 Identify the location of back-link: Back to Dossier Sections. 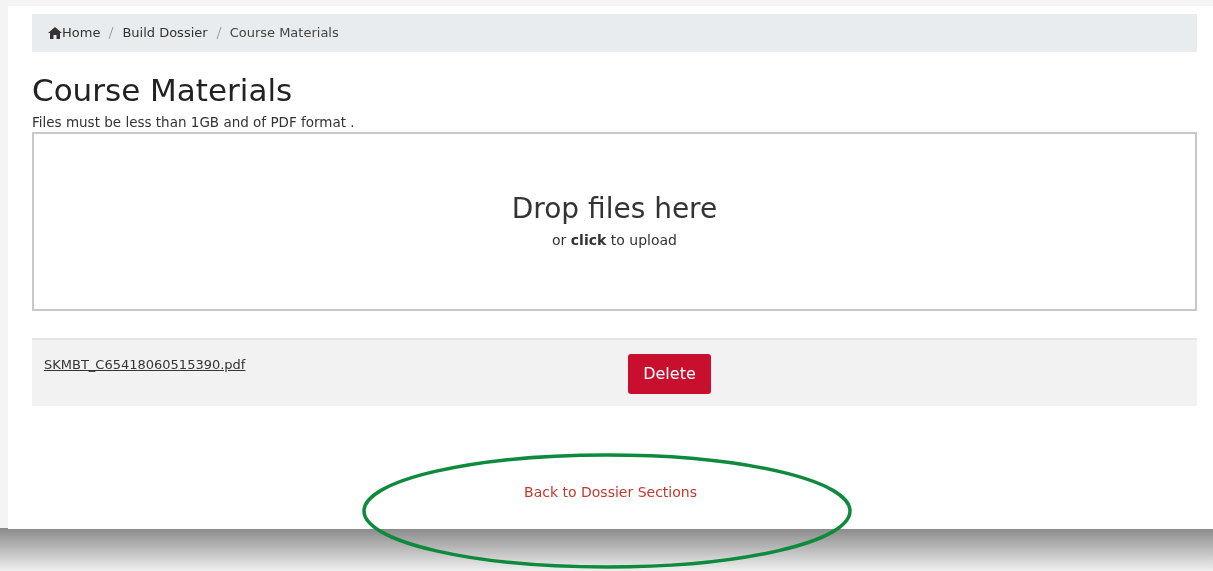
(610, 492).